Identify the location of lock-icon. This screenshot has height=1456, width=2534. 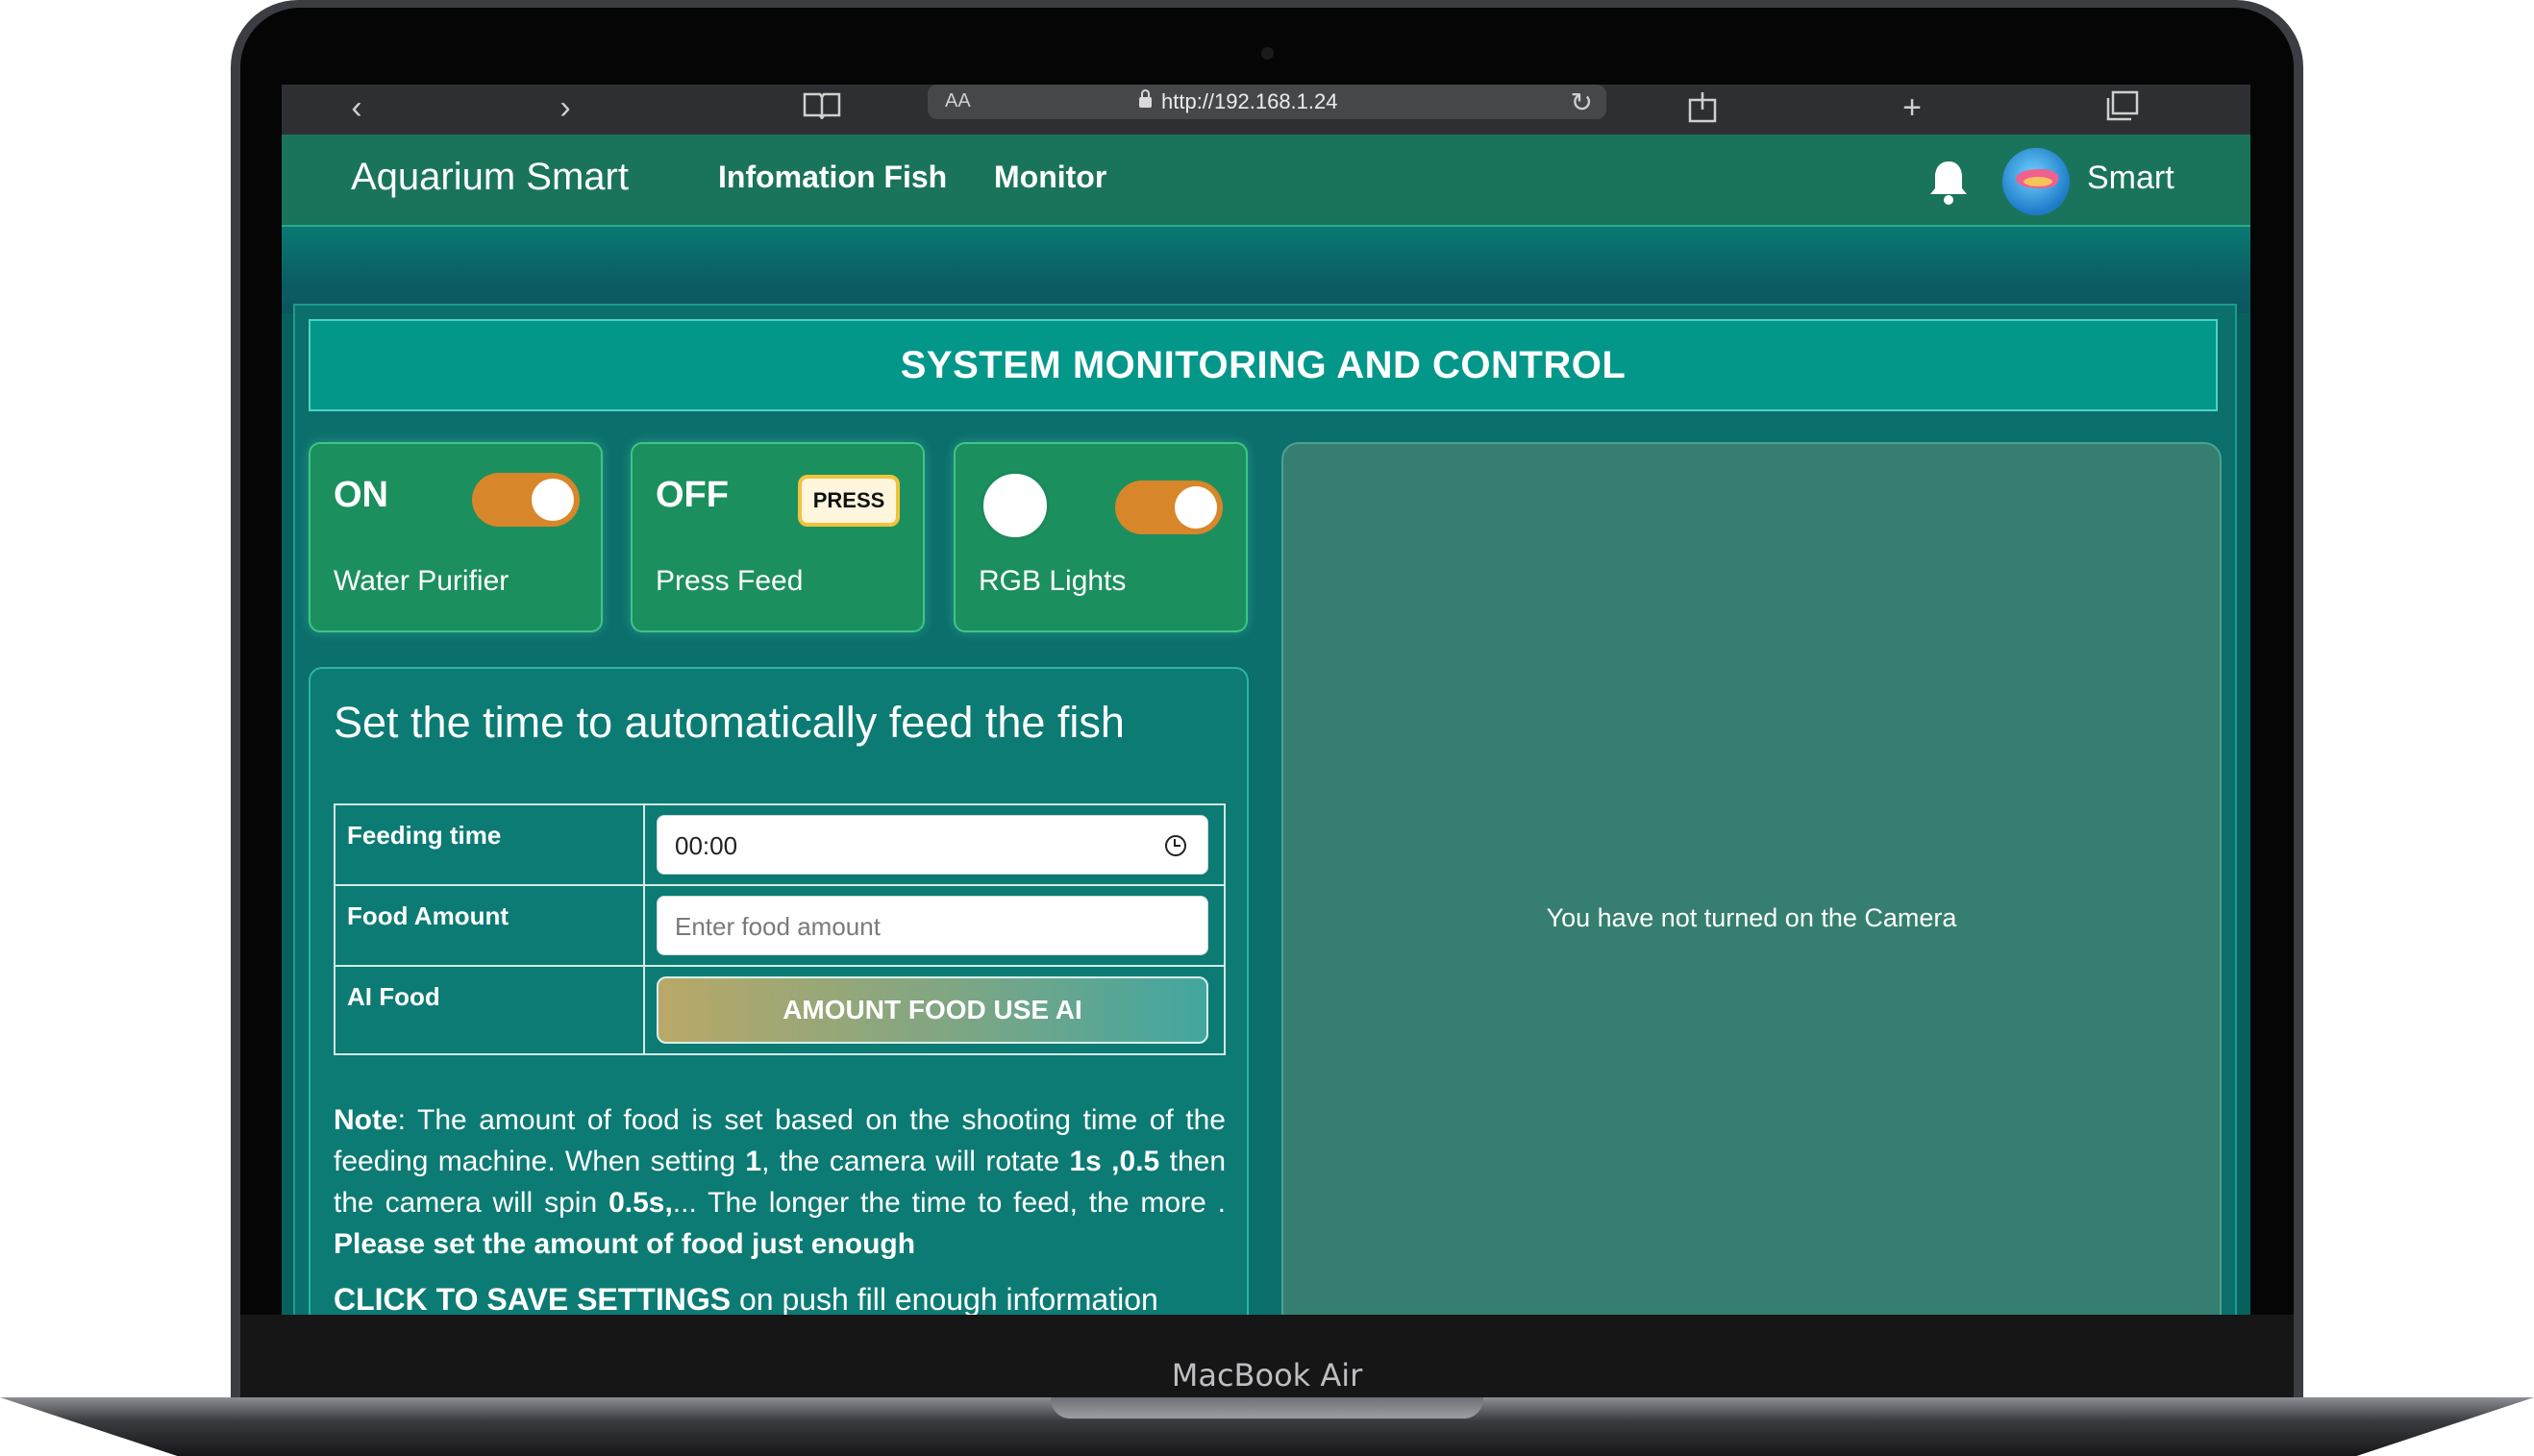
(1146, 99).